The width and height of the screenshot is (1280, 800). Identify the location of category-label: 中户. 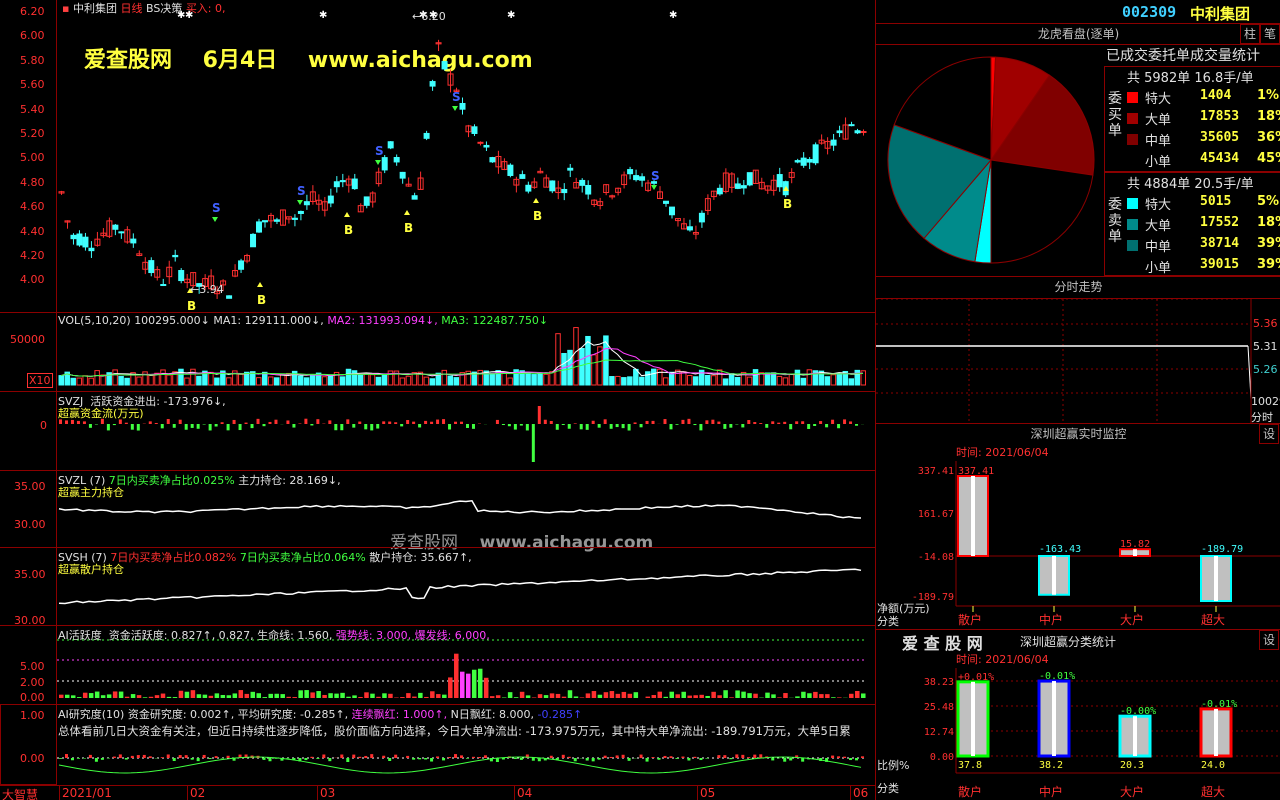
(1051, 619).